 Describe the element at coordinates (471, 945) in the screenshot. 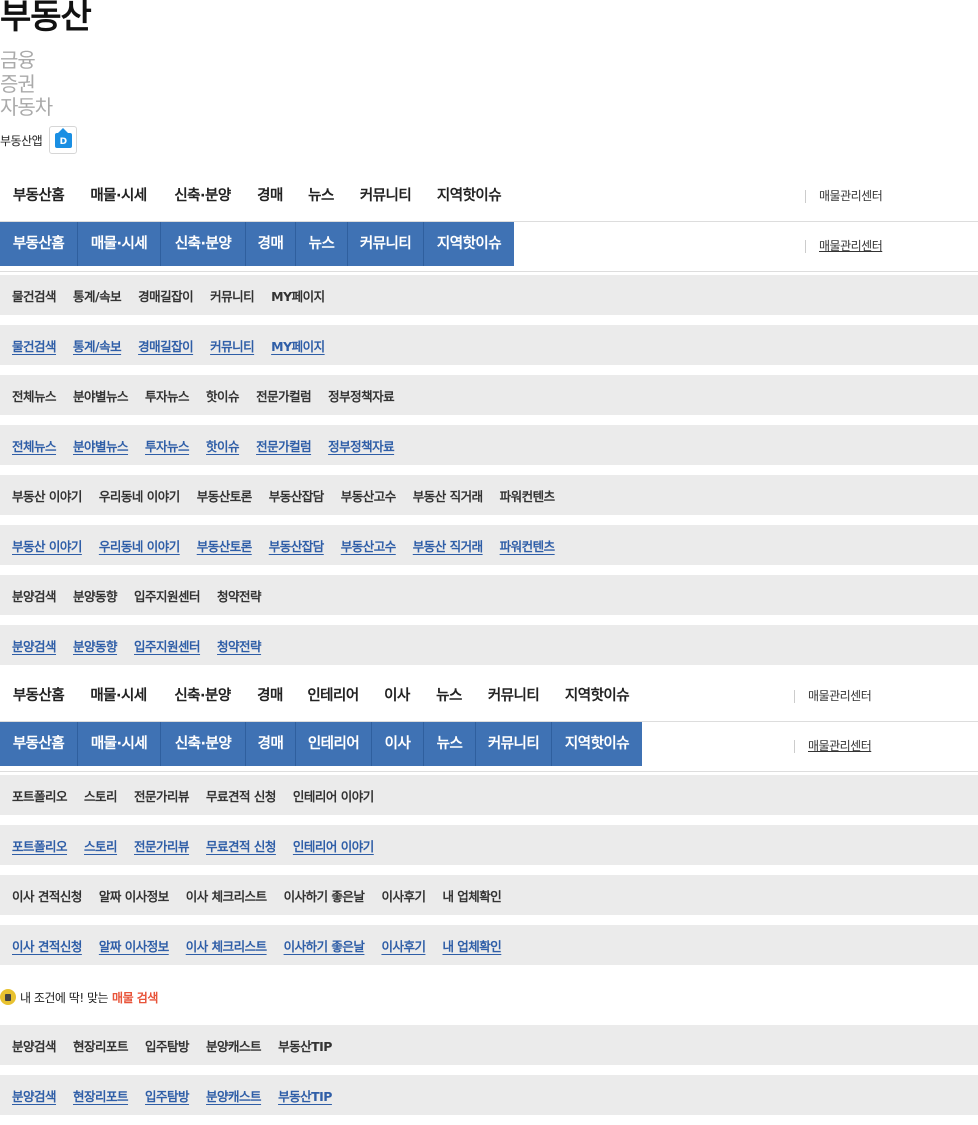

I see `subnav-link: 내 업체확인` at that location.